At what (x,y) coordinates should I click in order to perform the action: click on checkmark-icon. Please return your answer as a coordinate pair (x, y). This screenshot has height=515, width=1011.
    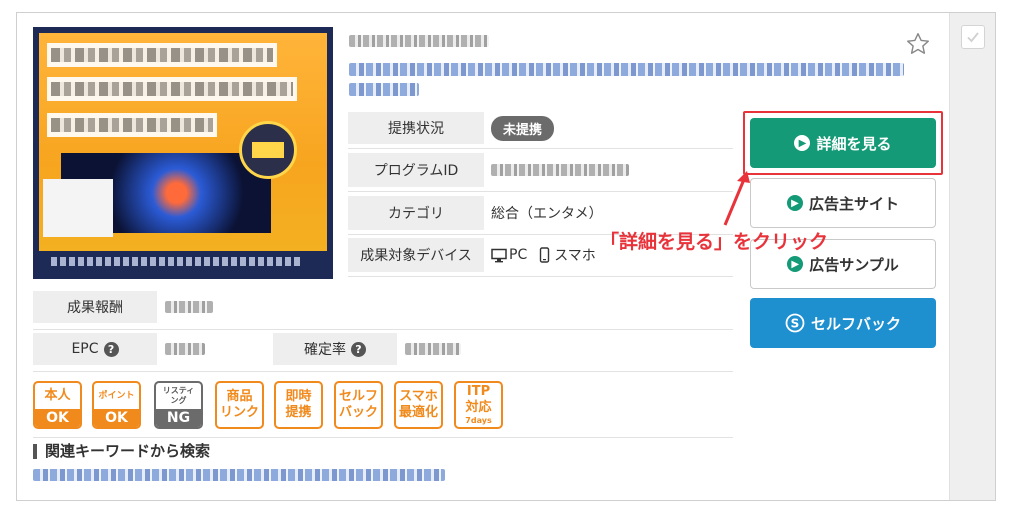
    Looking at the image, I should click on (973, 37).